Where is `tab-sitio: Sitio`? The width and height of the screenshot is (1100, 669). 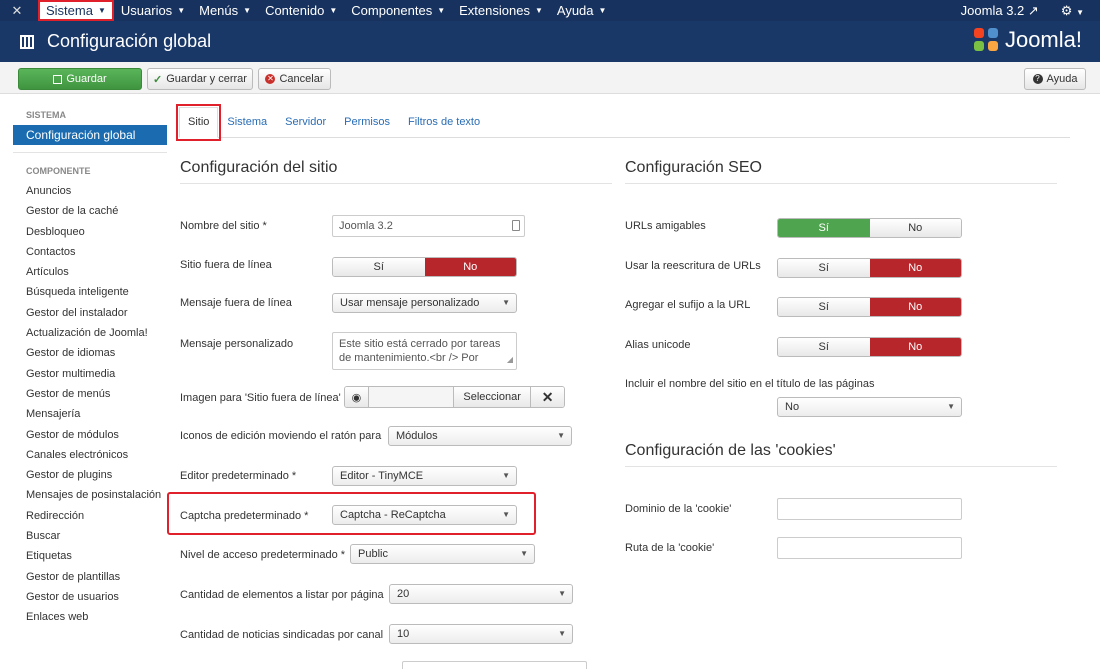 tab-sitio: Sitio is located at coordinates (198, 122).